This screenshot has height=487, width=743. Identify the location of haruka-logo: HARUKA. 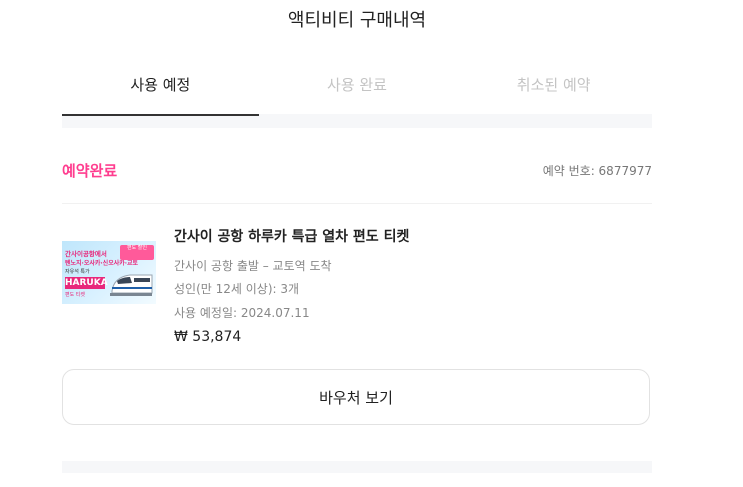
(86, 283).